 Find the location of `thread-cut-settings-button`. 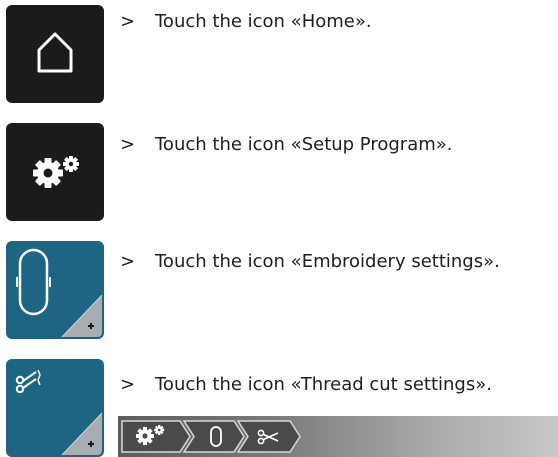

thread-cut-settings-button is located at coordinates (55, 408).